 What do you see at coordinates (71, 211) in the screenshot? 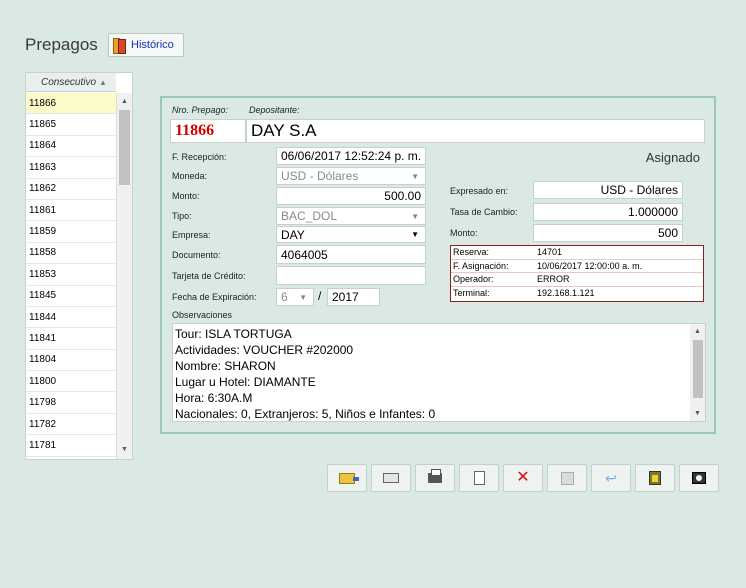
I see `list-item: 11861` at bounding box center [71, 211].